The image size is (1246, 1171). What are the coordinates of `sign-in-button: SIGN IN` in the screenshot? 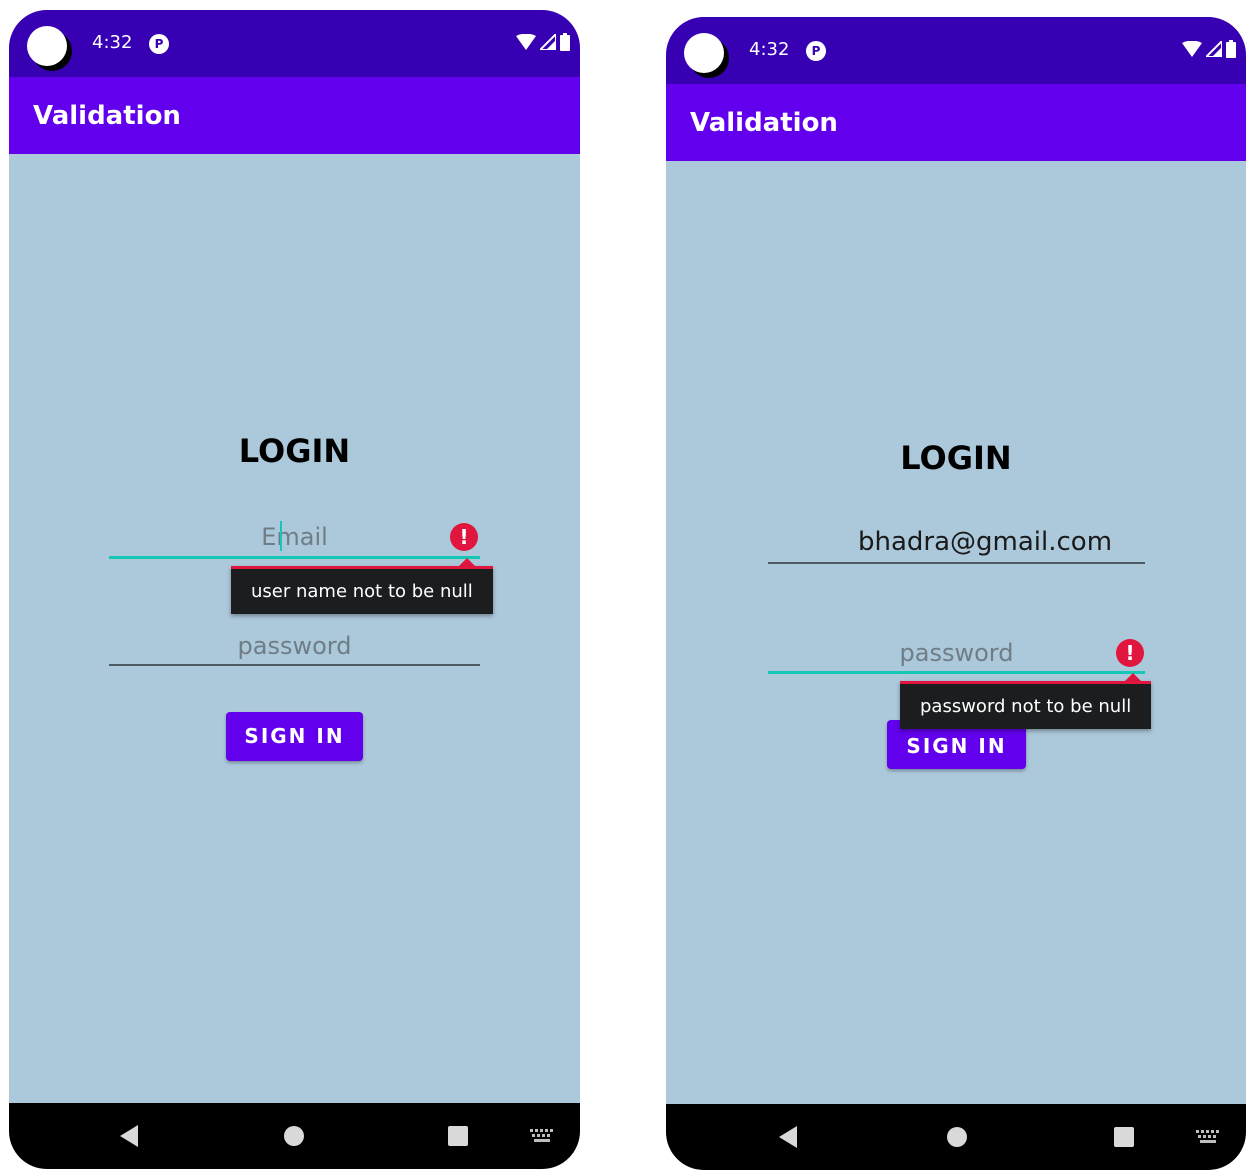 It's located at (294, 736).